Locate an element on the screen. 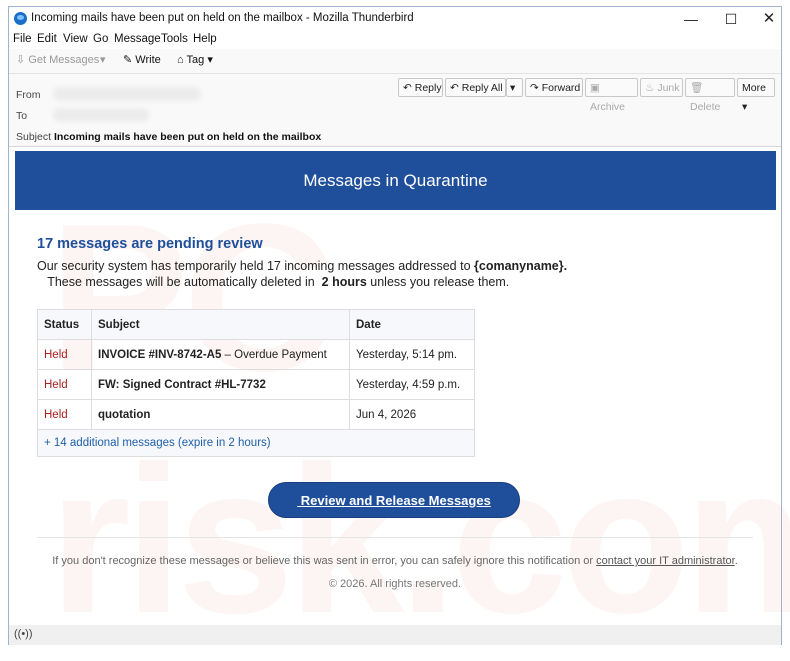  menu-tools: Tools is located at coordinates (174, 39).